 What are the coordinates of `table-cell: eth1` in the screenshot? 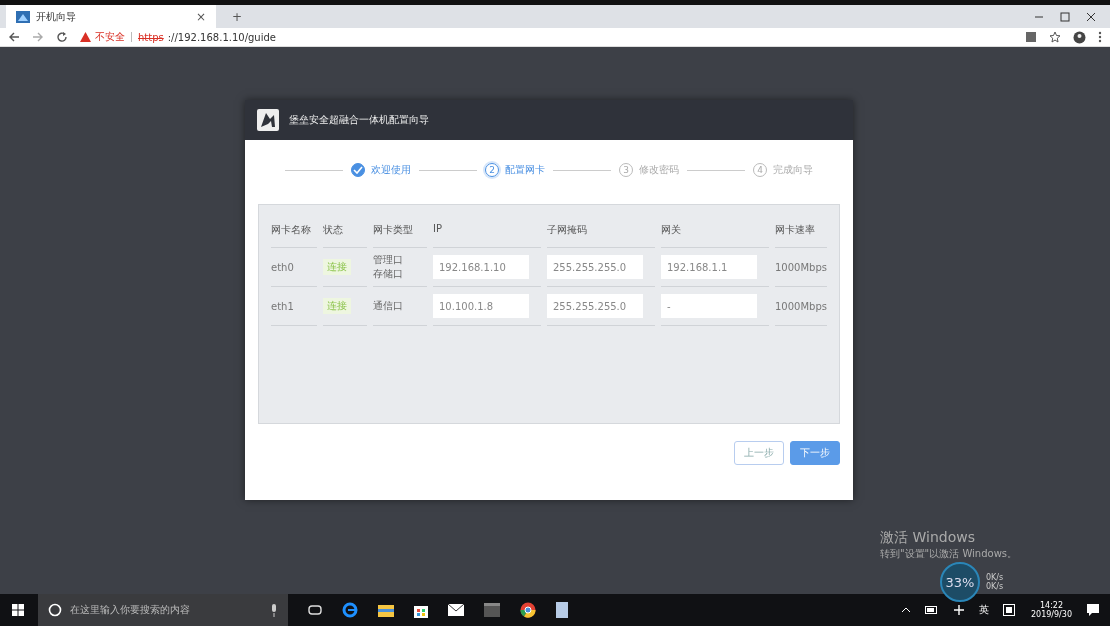 It's located at (294, 306).